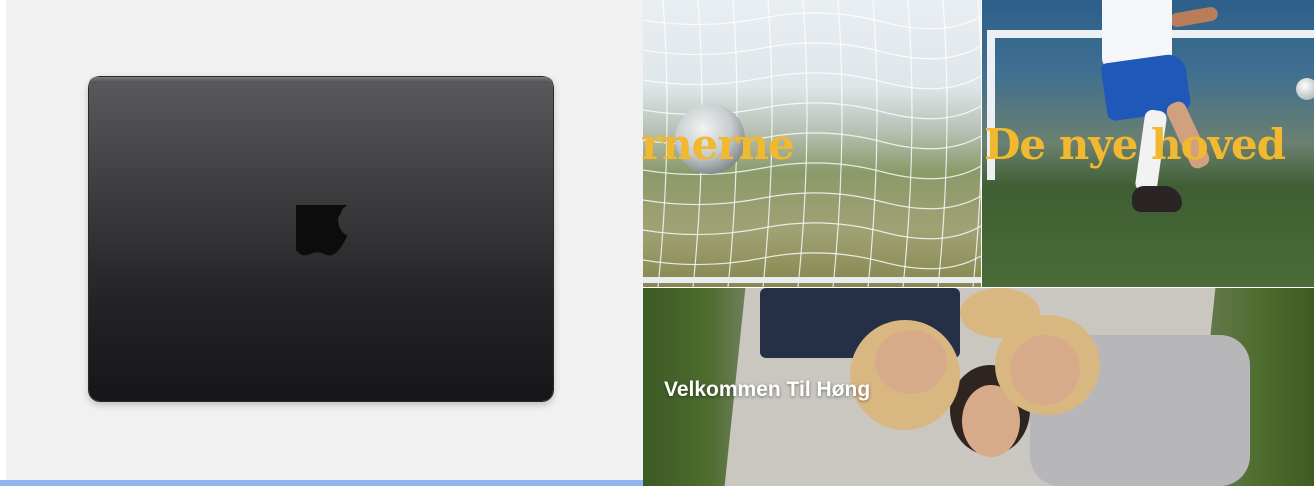 This screenshot has width=1314, height=486. What do you see at coordinates (1135, 145) in the screenshot?
I see `headline-right: De nye hoved` at bounding box center [1135, 145].